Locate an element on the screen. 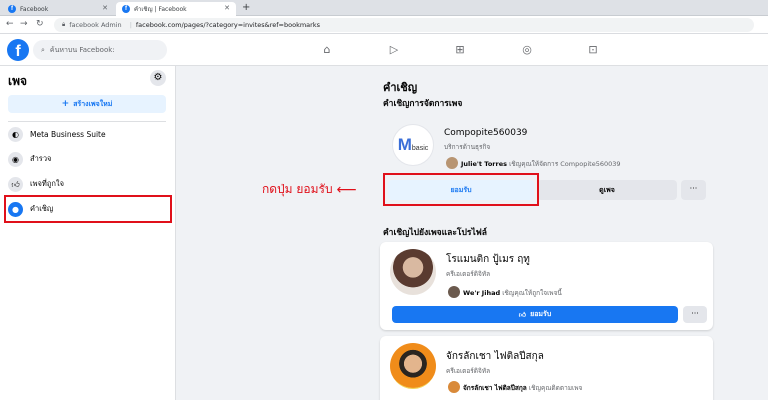 The width and height of the screenshot is (768, 400). search-placeholder: ค้นหาบน Facebook: is located at coordinates (82, 49).